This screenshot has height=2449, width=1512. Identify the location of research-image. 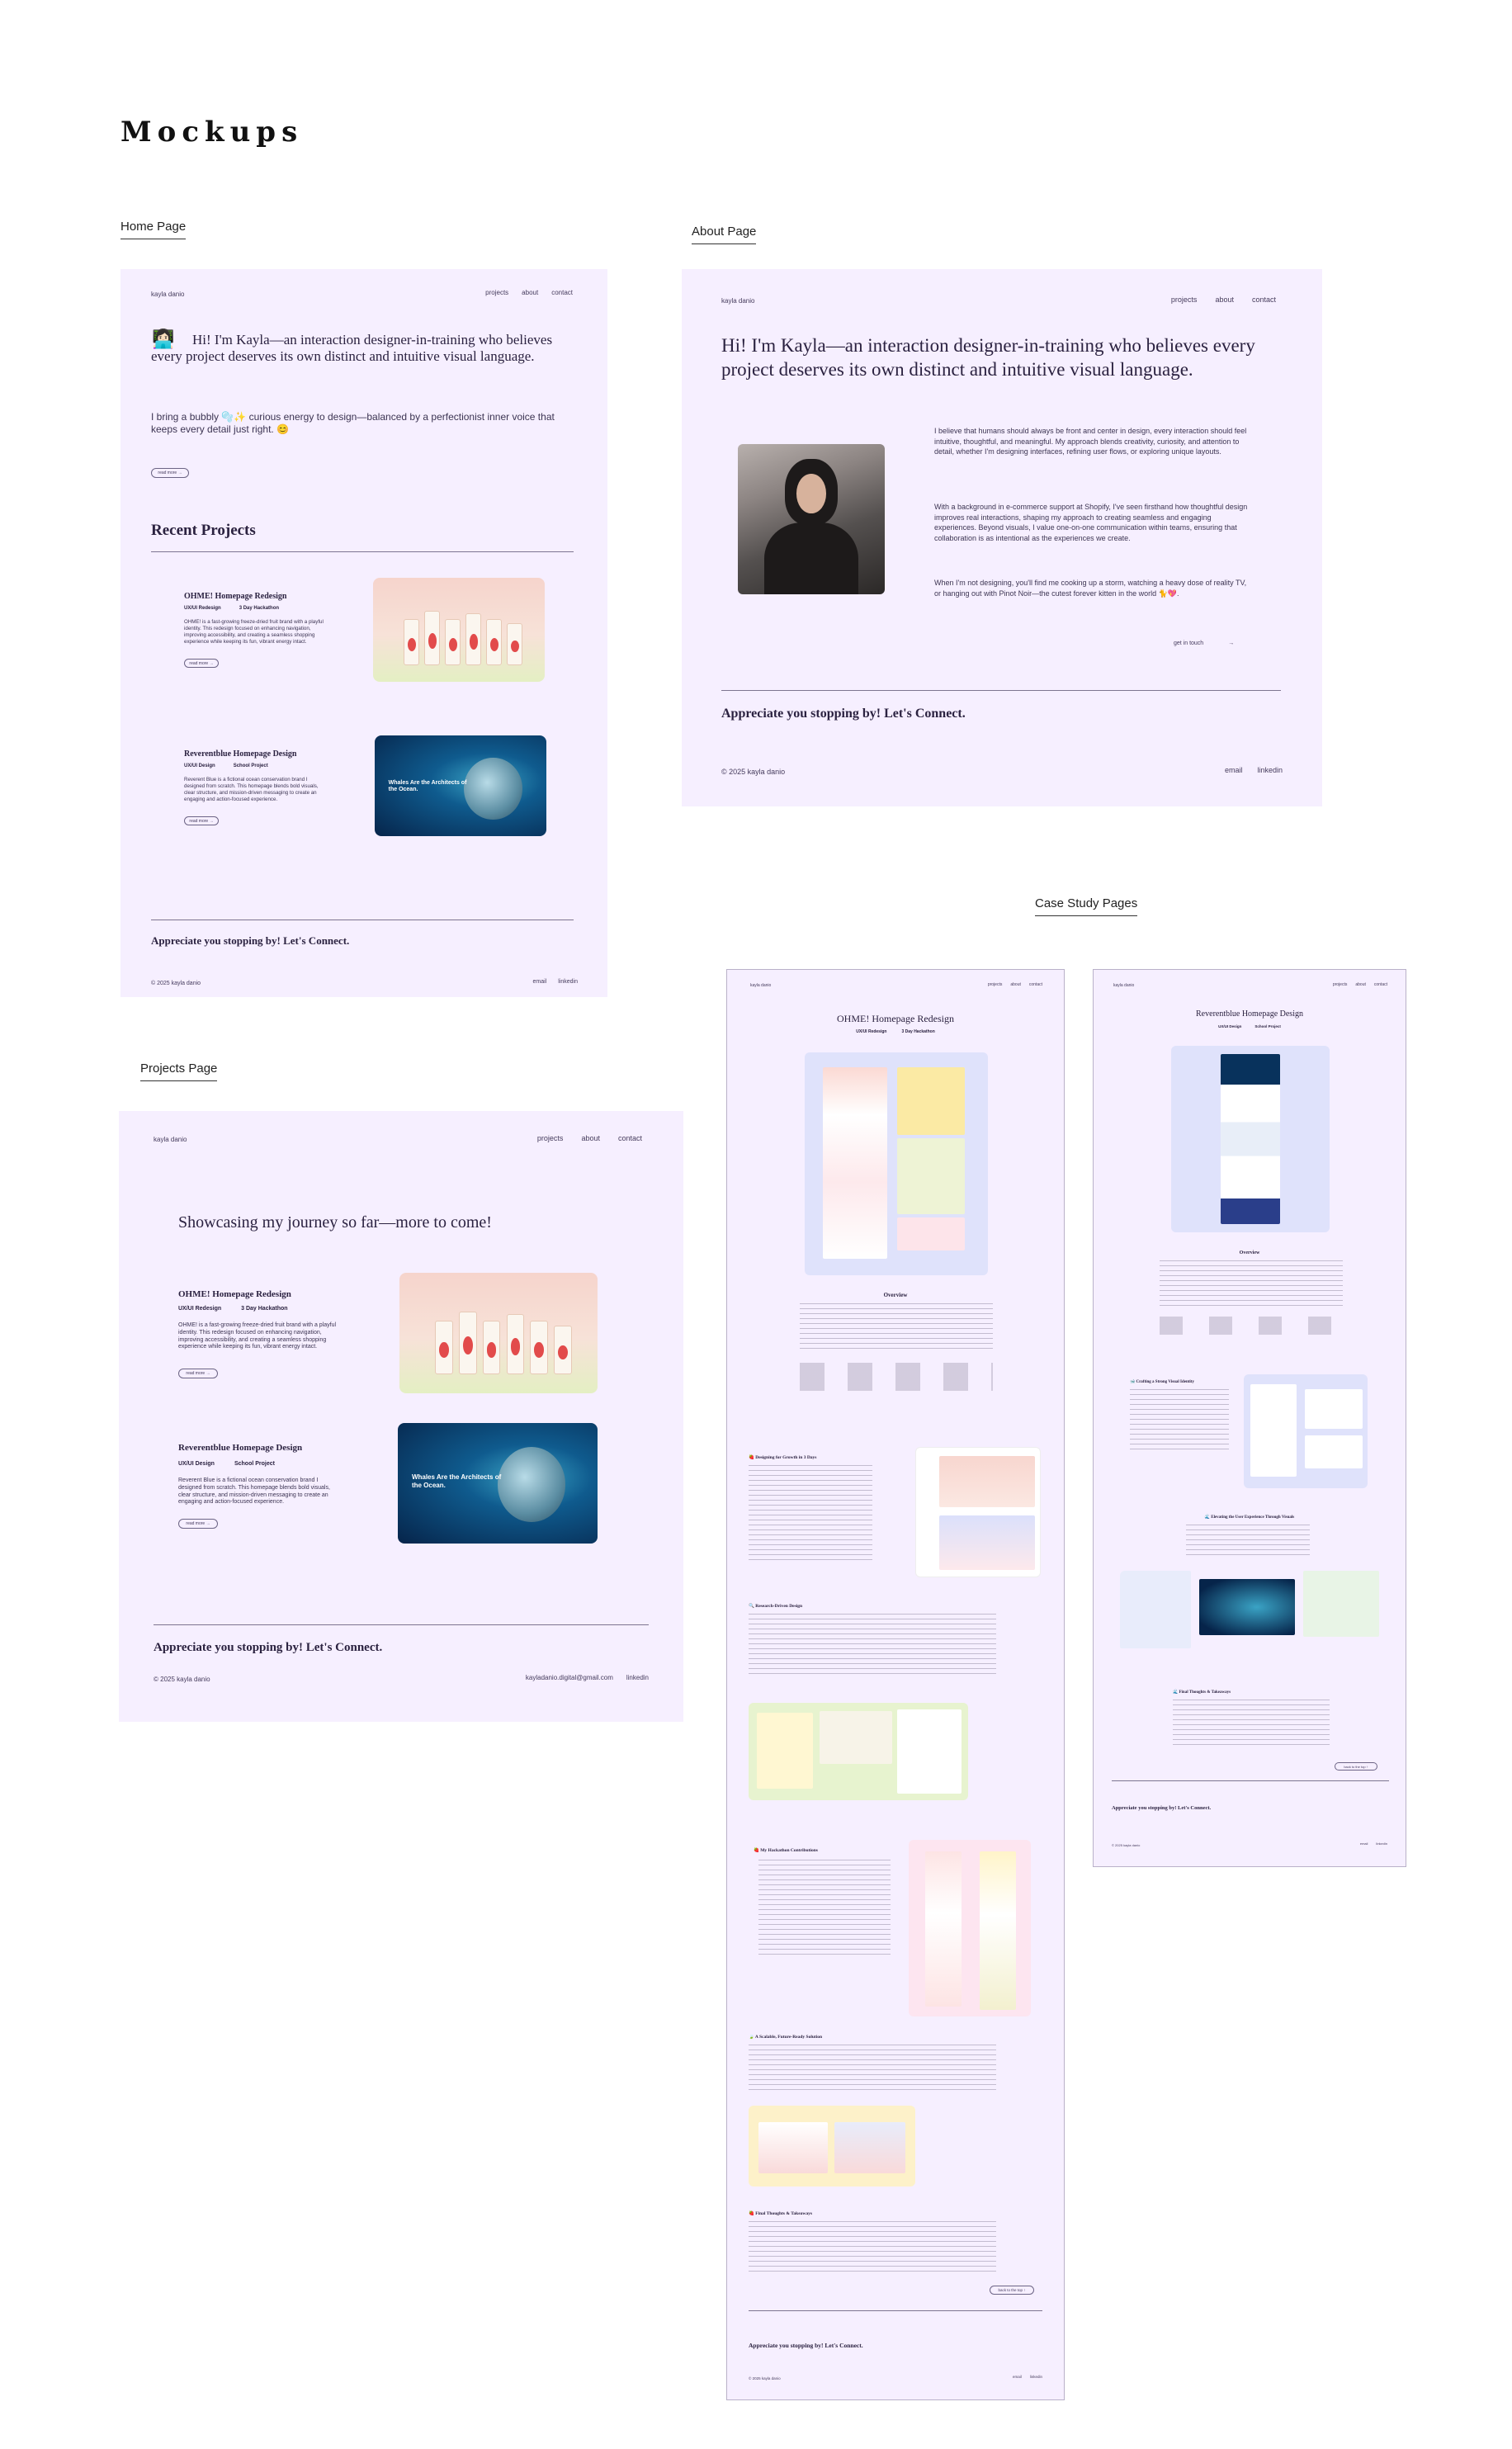
(858, 1751).